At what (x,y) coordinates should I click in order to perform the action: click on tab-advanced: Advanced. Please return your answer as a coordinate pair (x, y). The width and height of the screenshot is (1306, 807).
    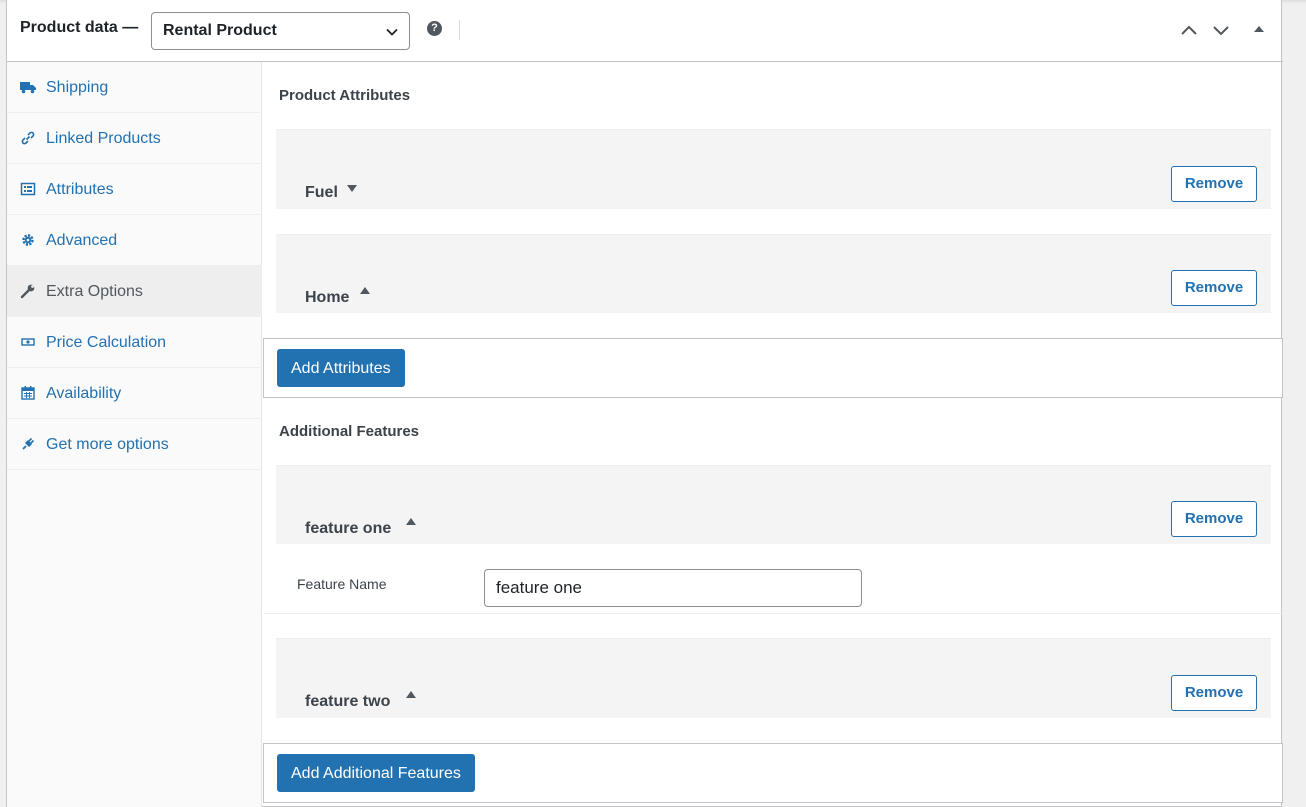
    Looking at the image, I should click on (134, 240).